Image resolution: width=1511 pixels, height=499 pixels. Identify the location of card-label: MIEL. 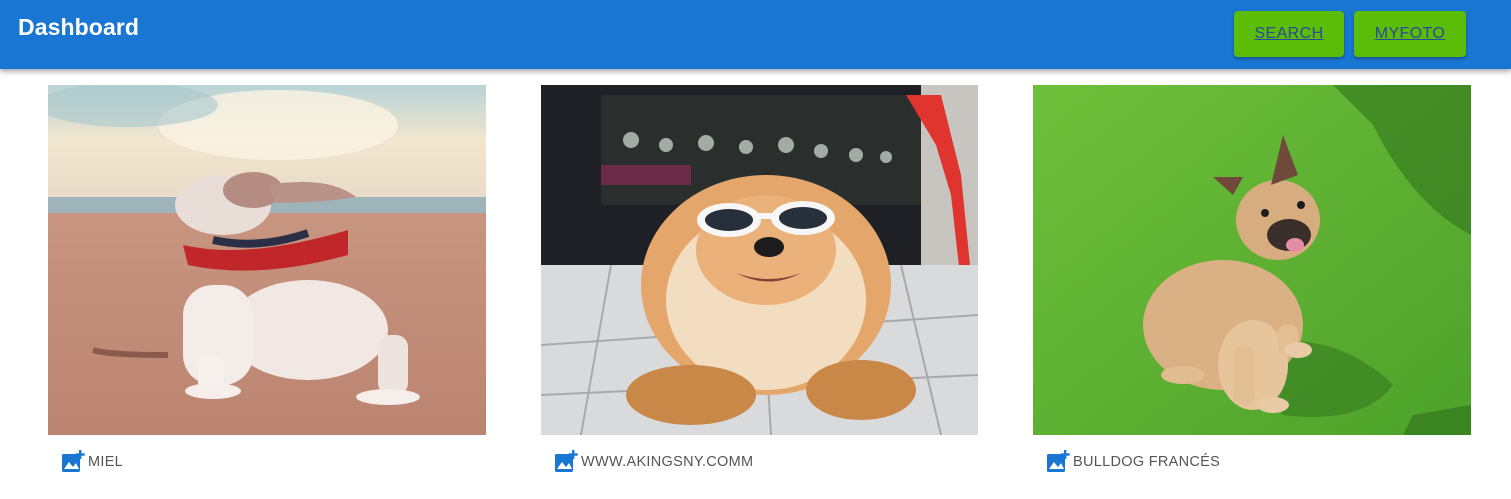
(106, 462).